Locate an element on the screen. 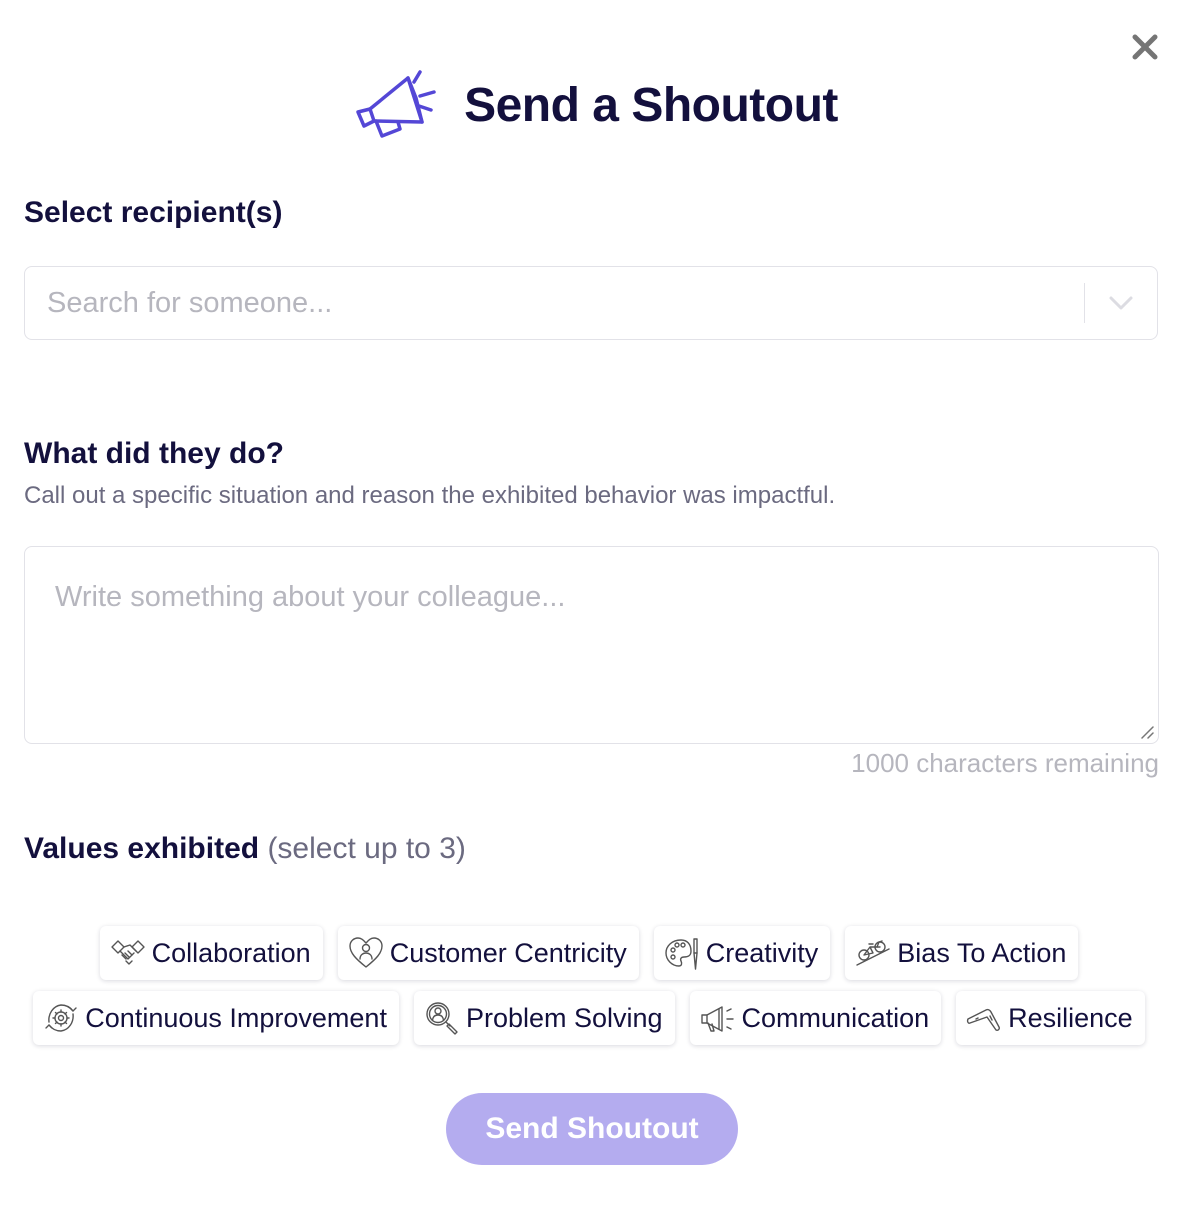 The width and height of the screenshot is (1178, 1218). value-chip-collaboration: Collaboration is located at coordinates (211, 953).